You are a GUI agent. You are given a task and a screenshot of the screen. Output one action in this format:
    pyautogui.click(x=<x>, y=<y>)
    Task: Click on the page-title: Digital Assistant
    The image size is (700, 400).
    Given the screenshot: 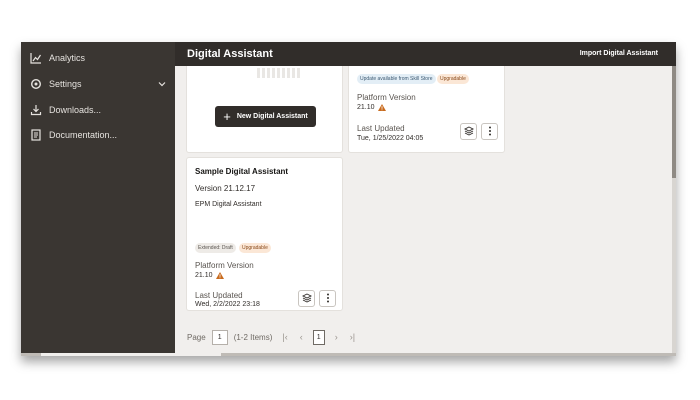 What is the action you would take?
    pyautogui.click(x=230, y=54)
    